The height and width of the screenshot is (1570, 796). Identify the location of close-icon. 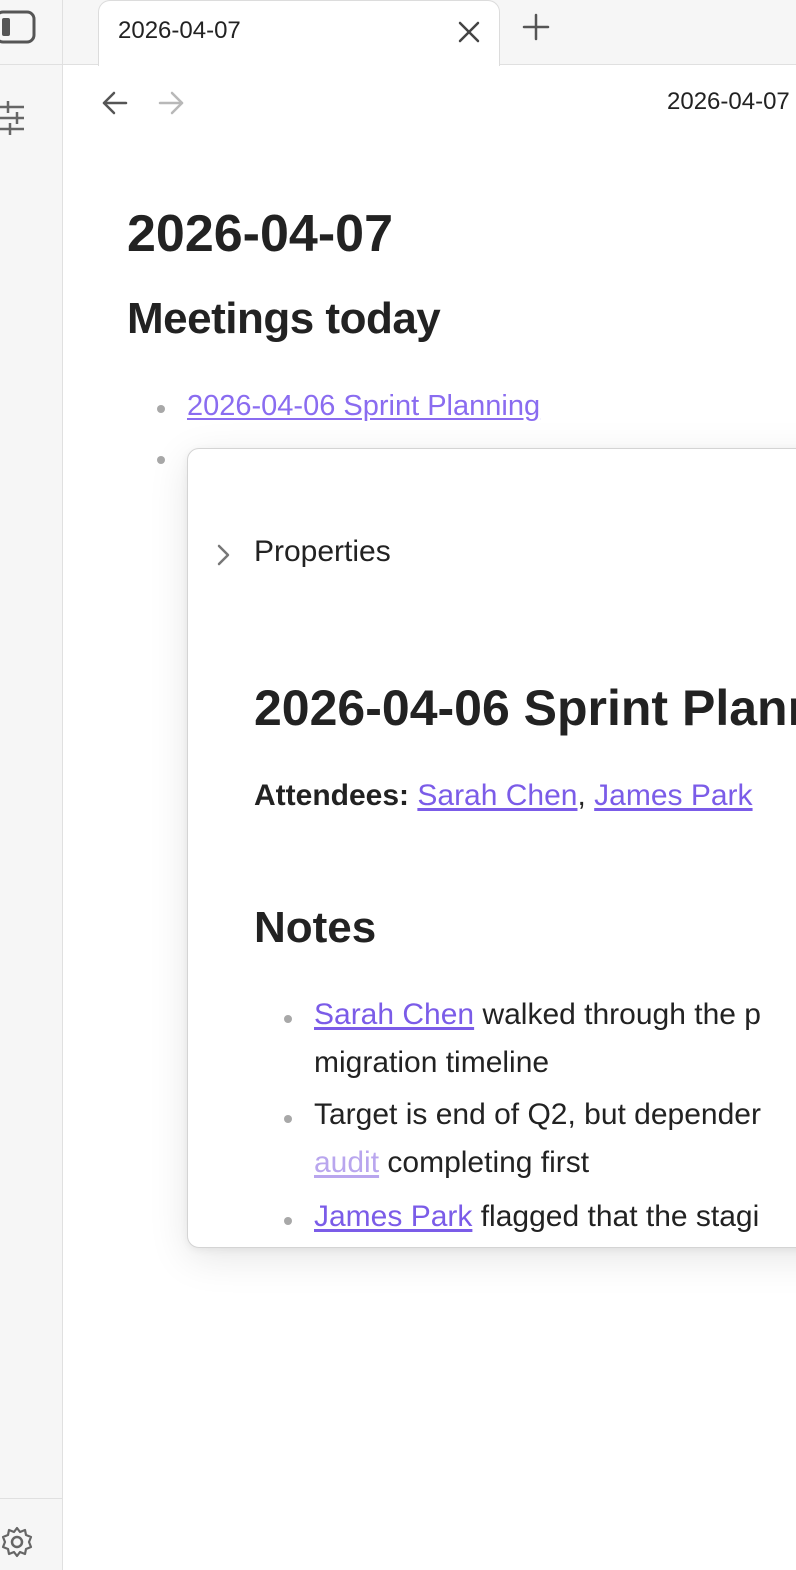
(469, 34).